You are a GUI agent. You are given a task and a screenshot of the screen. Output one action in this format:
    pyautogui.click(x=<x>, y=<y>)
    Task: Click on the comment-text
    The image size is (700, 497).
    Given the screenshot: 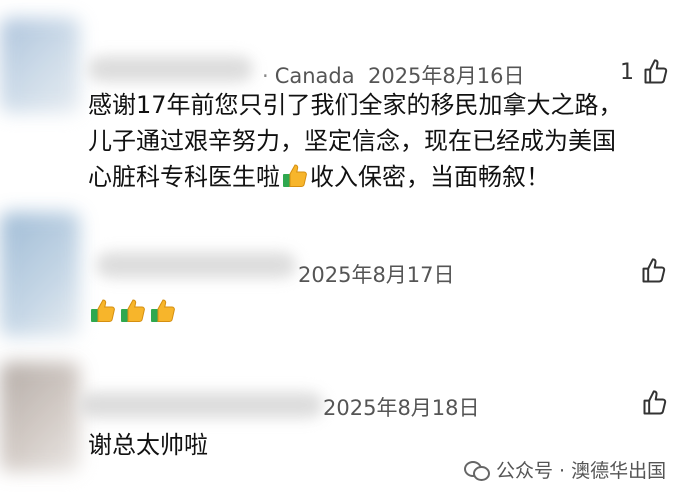 What is the action you would take?
    pyautogui.click(x=133, y=312)
    